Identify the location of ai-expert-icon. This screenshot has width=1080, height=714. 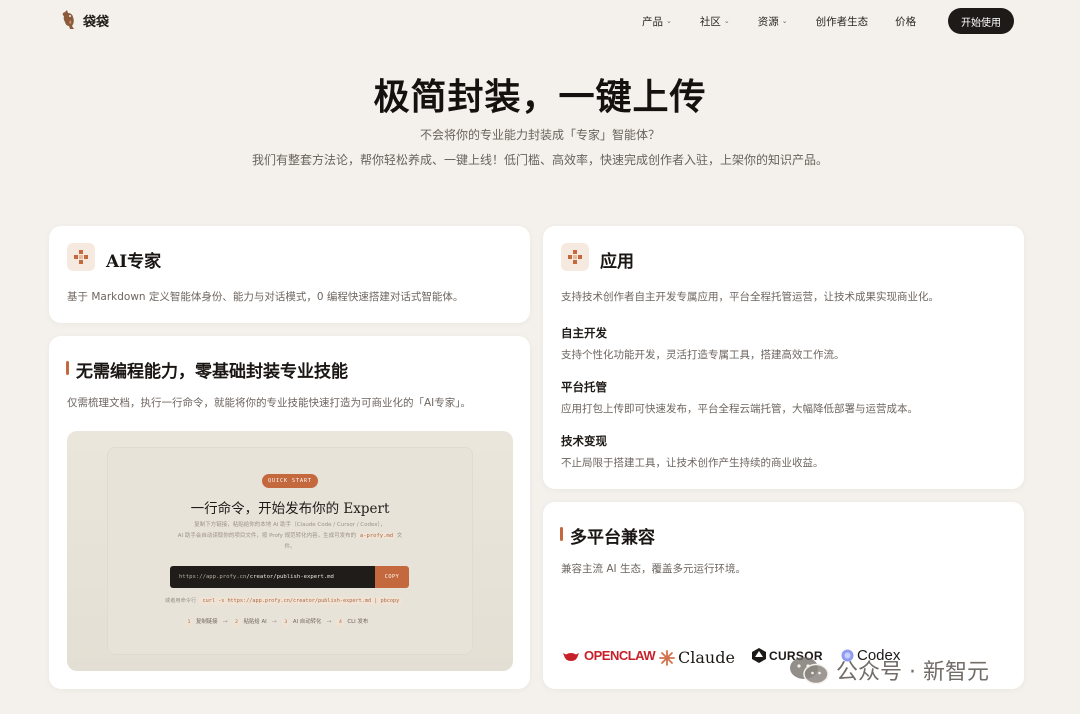
(81, 257).